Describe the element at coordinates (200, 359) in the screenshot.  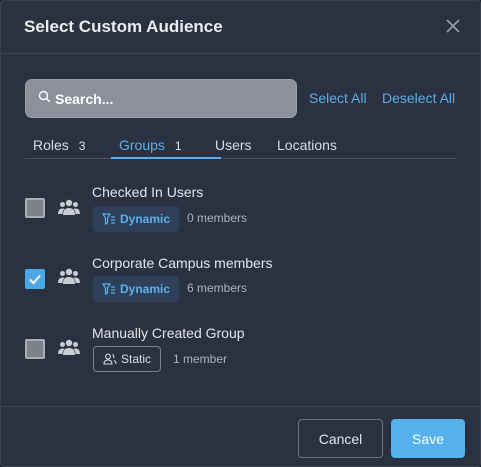
I see `member-count: 1 member` at that location.